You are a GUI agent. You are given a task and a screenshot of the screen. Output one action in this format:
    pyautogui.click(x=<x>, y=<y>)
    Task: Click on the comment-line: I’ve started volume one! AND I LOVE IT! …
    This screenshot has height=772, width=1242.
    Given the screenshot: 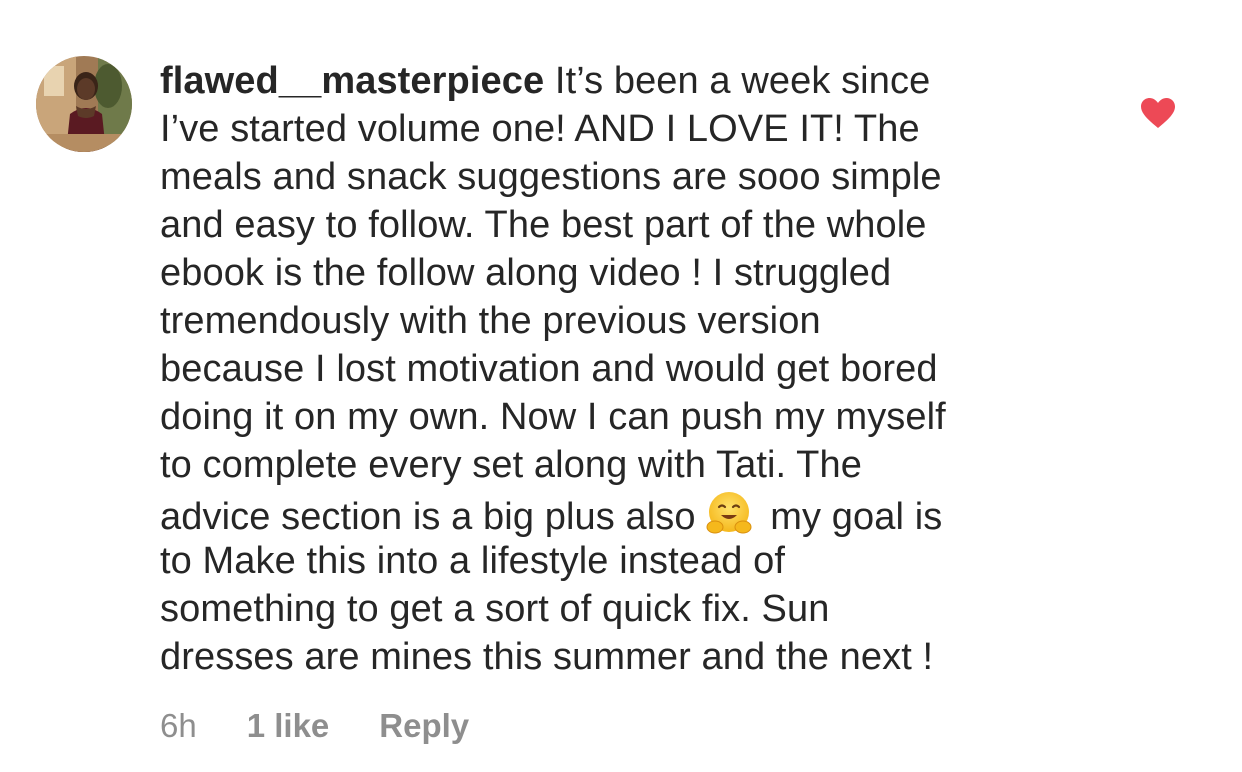 What is the action you would take?
    pyautogui.click(x=540, y=129)
    